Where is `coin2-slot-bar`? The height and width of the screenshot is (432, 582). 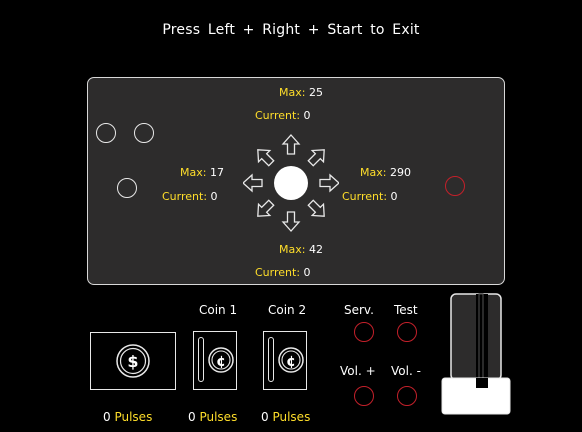 coin2-slot-bar is located at coordinates (271, 359).